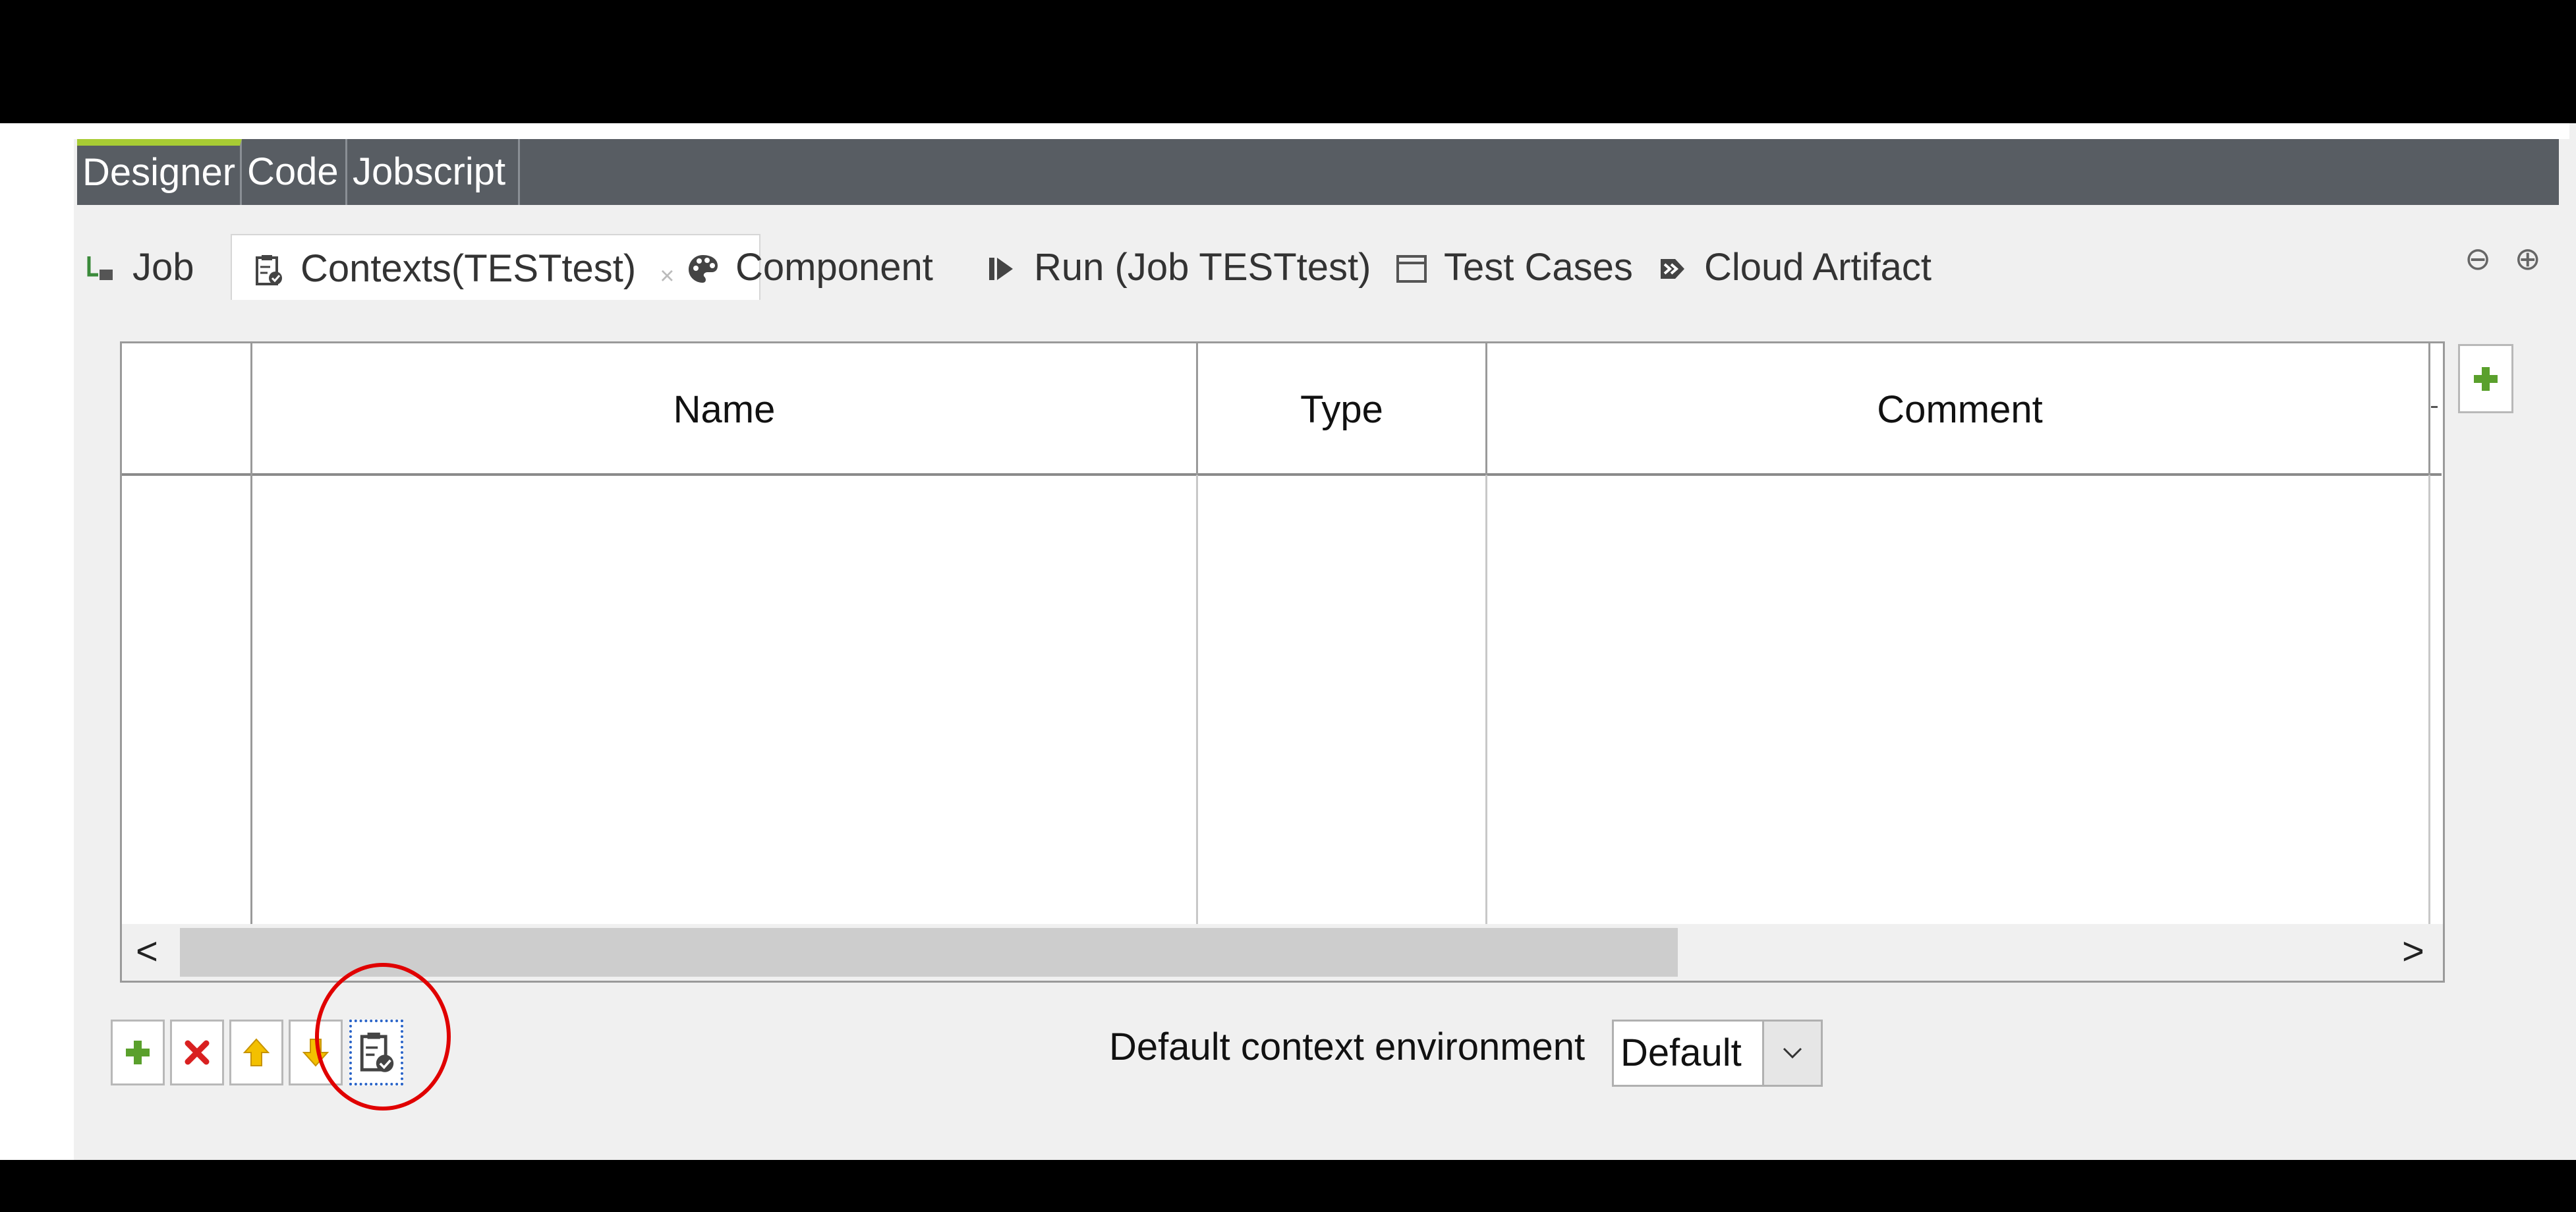 The height and width of the screenshot is (1212, 2576). Describe the element at coordinates (100, 266) in the screenshot. I see `job-icon` at that location.